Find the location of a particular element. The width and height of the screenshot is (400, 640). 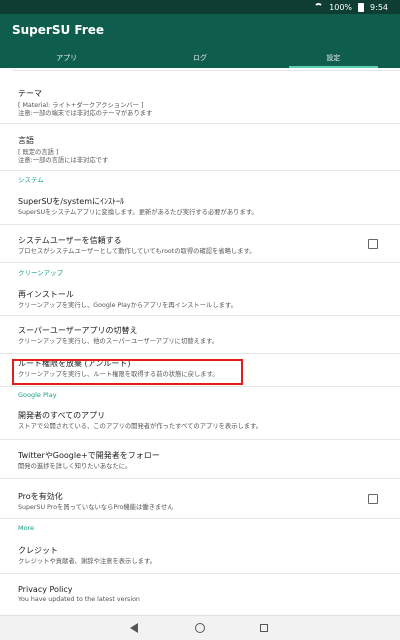

battery-icon is located at coordinates (361, 7).